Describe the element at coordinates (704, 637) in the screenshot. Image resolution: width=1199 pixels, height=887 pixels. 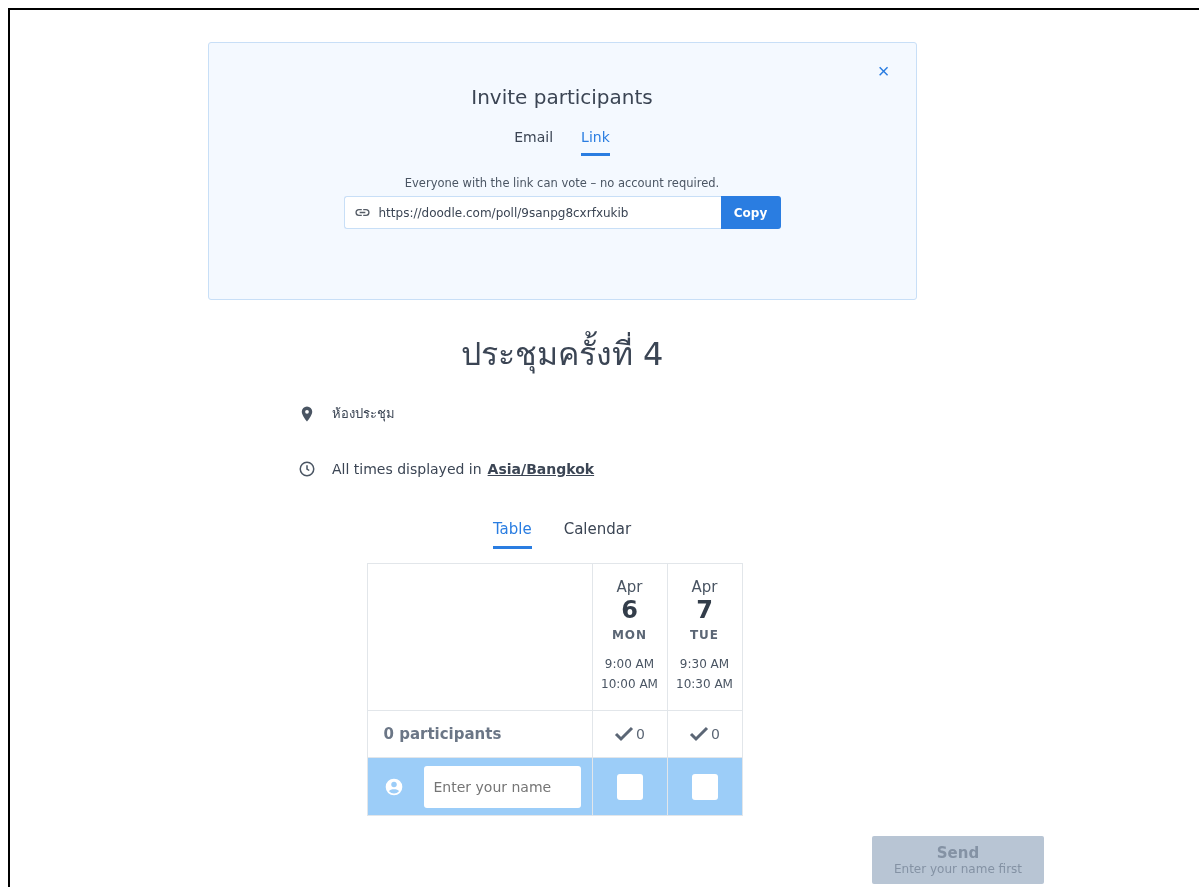
I see `date-header: Apr 7 TUE 9:30 AM 10:30 AM` at that location.